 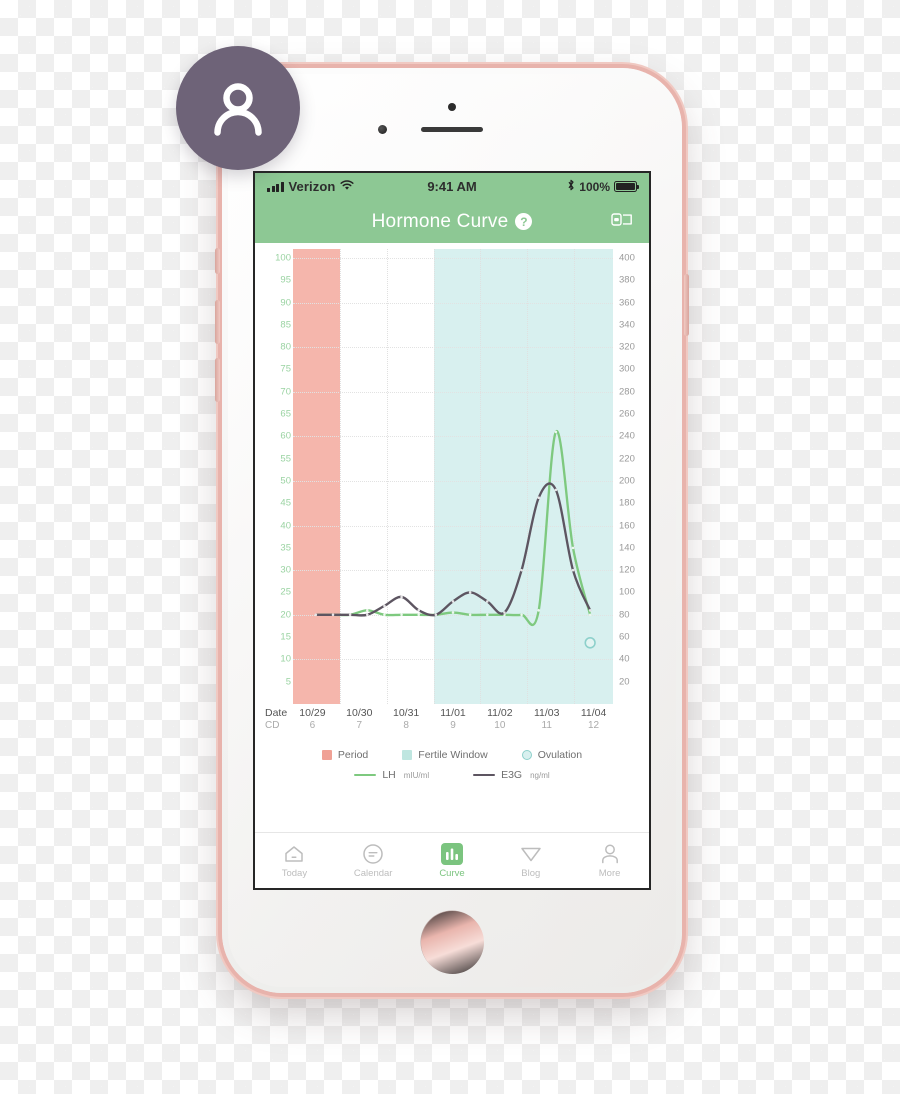 What do you see at coordinates (285, 637) in the screenshot?
I see `y-tick-label: 15` at bounding box center [285, 637].